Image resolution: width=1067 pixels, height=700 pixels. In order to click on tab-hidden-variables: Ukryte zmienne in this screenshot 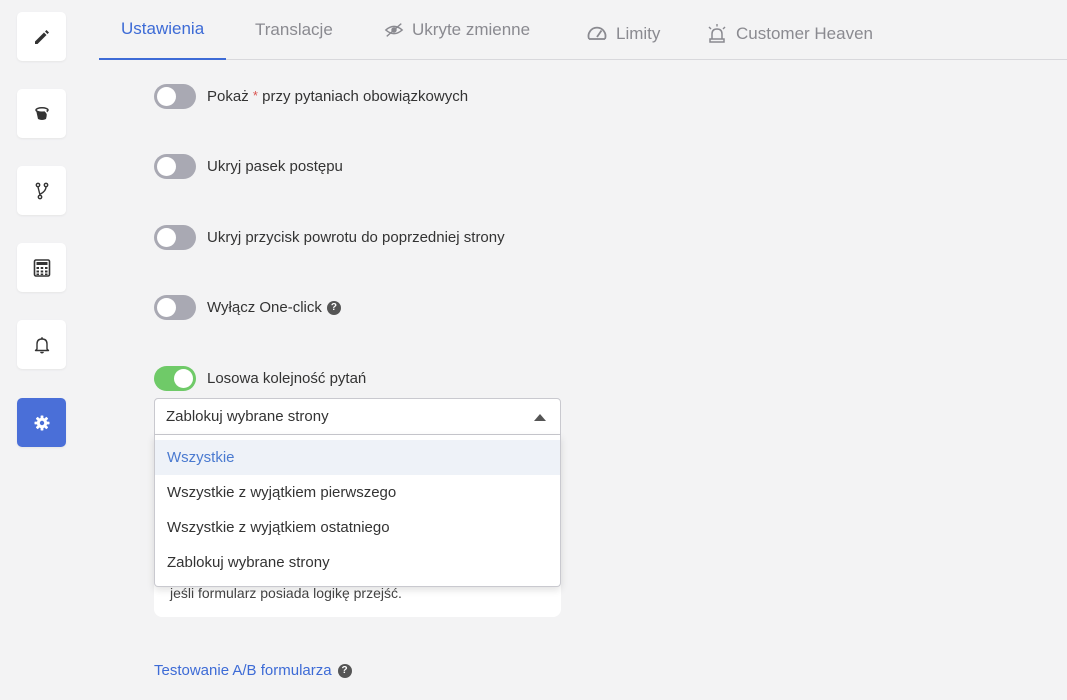, I will do `click(457, 30)`.